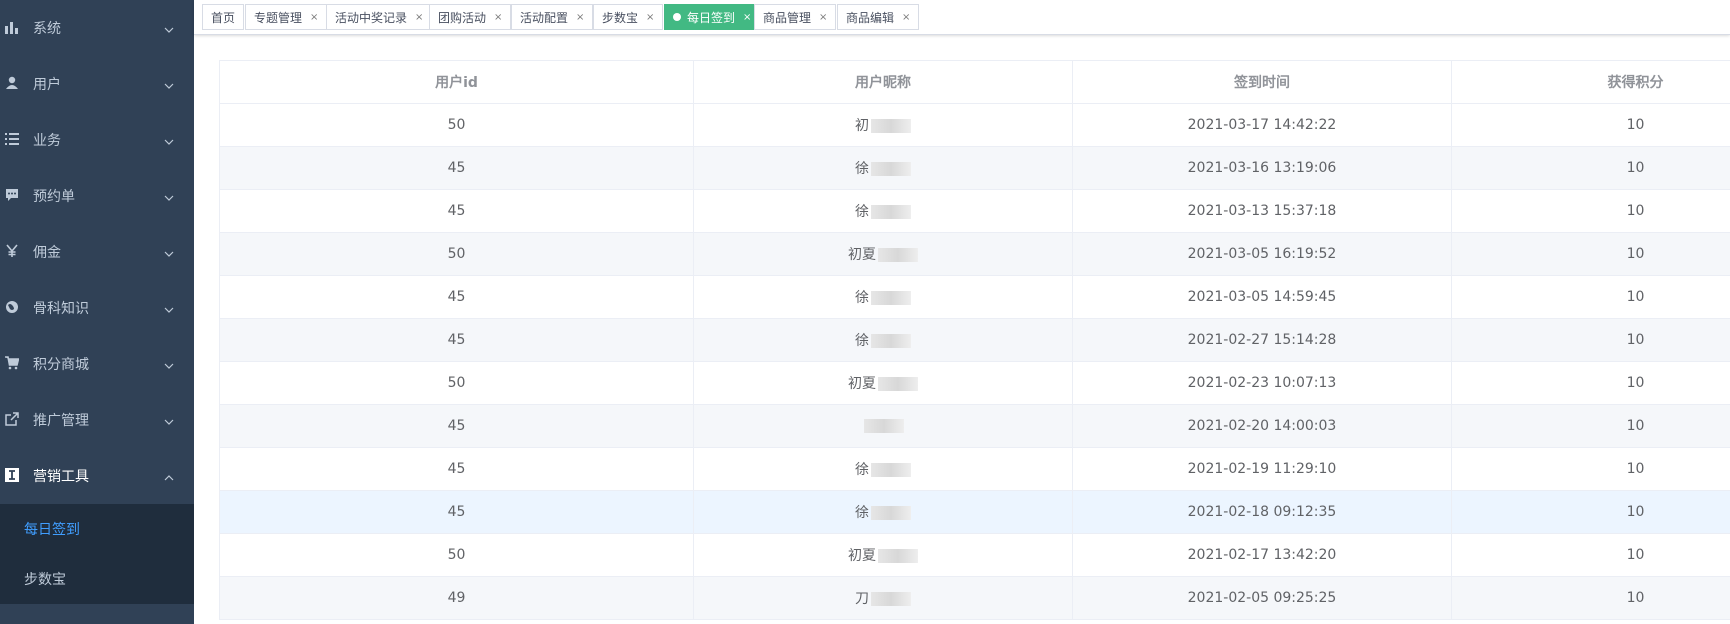 The height and width of the screenshot is (624, 1730). What do you see at coordinates (12, 27) in the screenshot?
I see `bar-chart-icon` at bounding box center [12, 27].